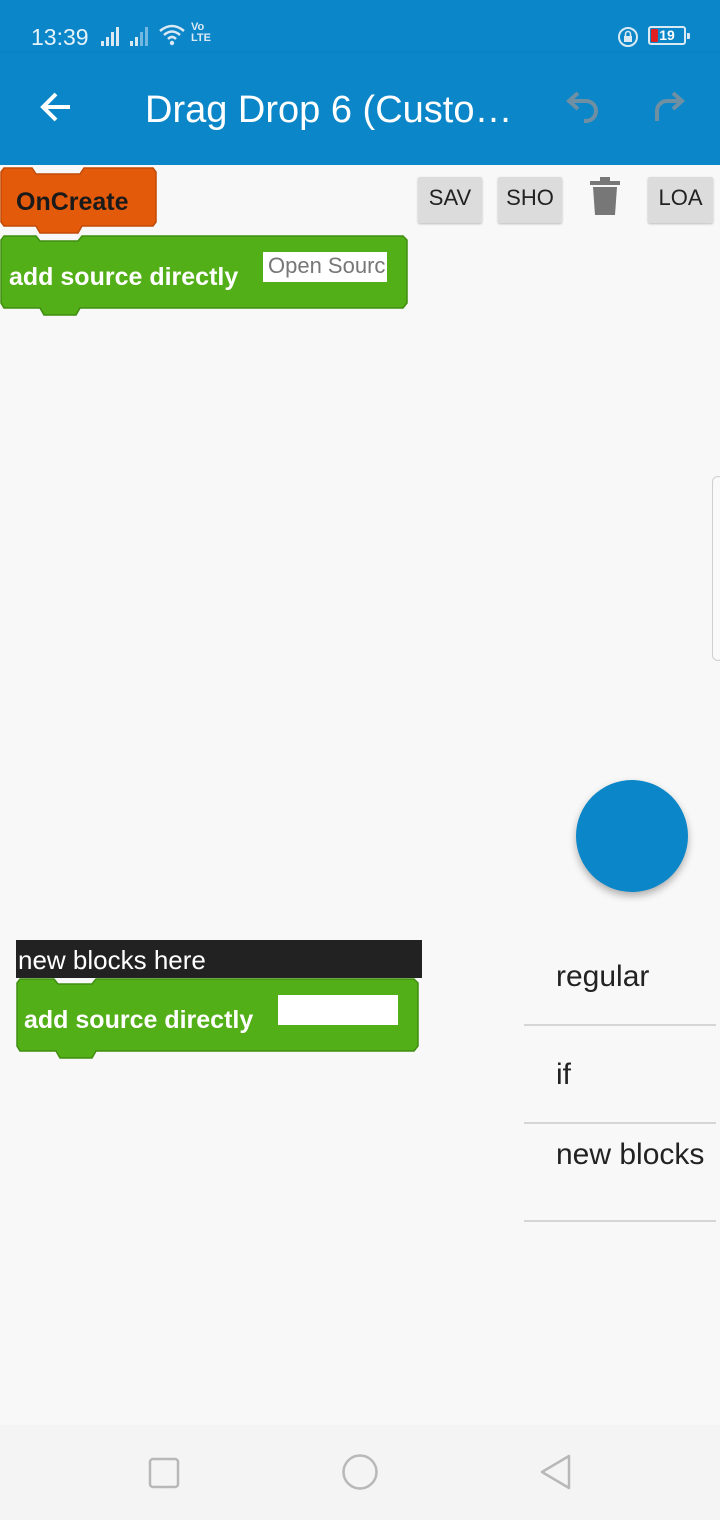 This screenshot has height=1520, width=720. What do you see at coordinates (620, 1090) in the screenshot?
I see `category-if: if` at bounding box center [620, 1090].